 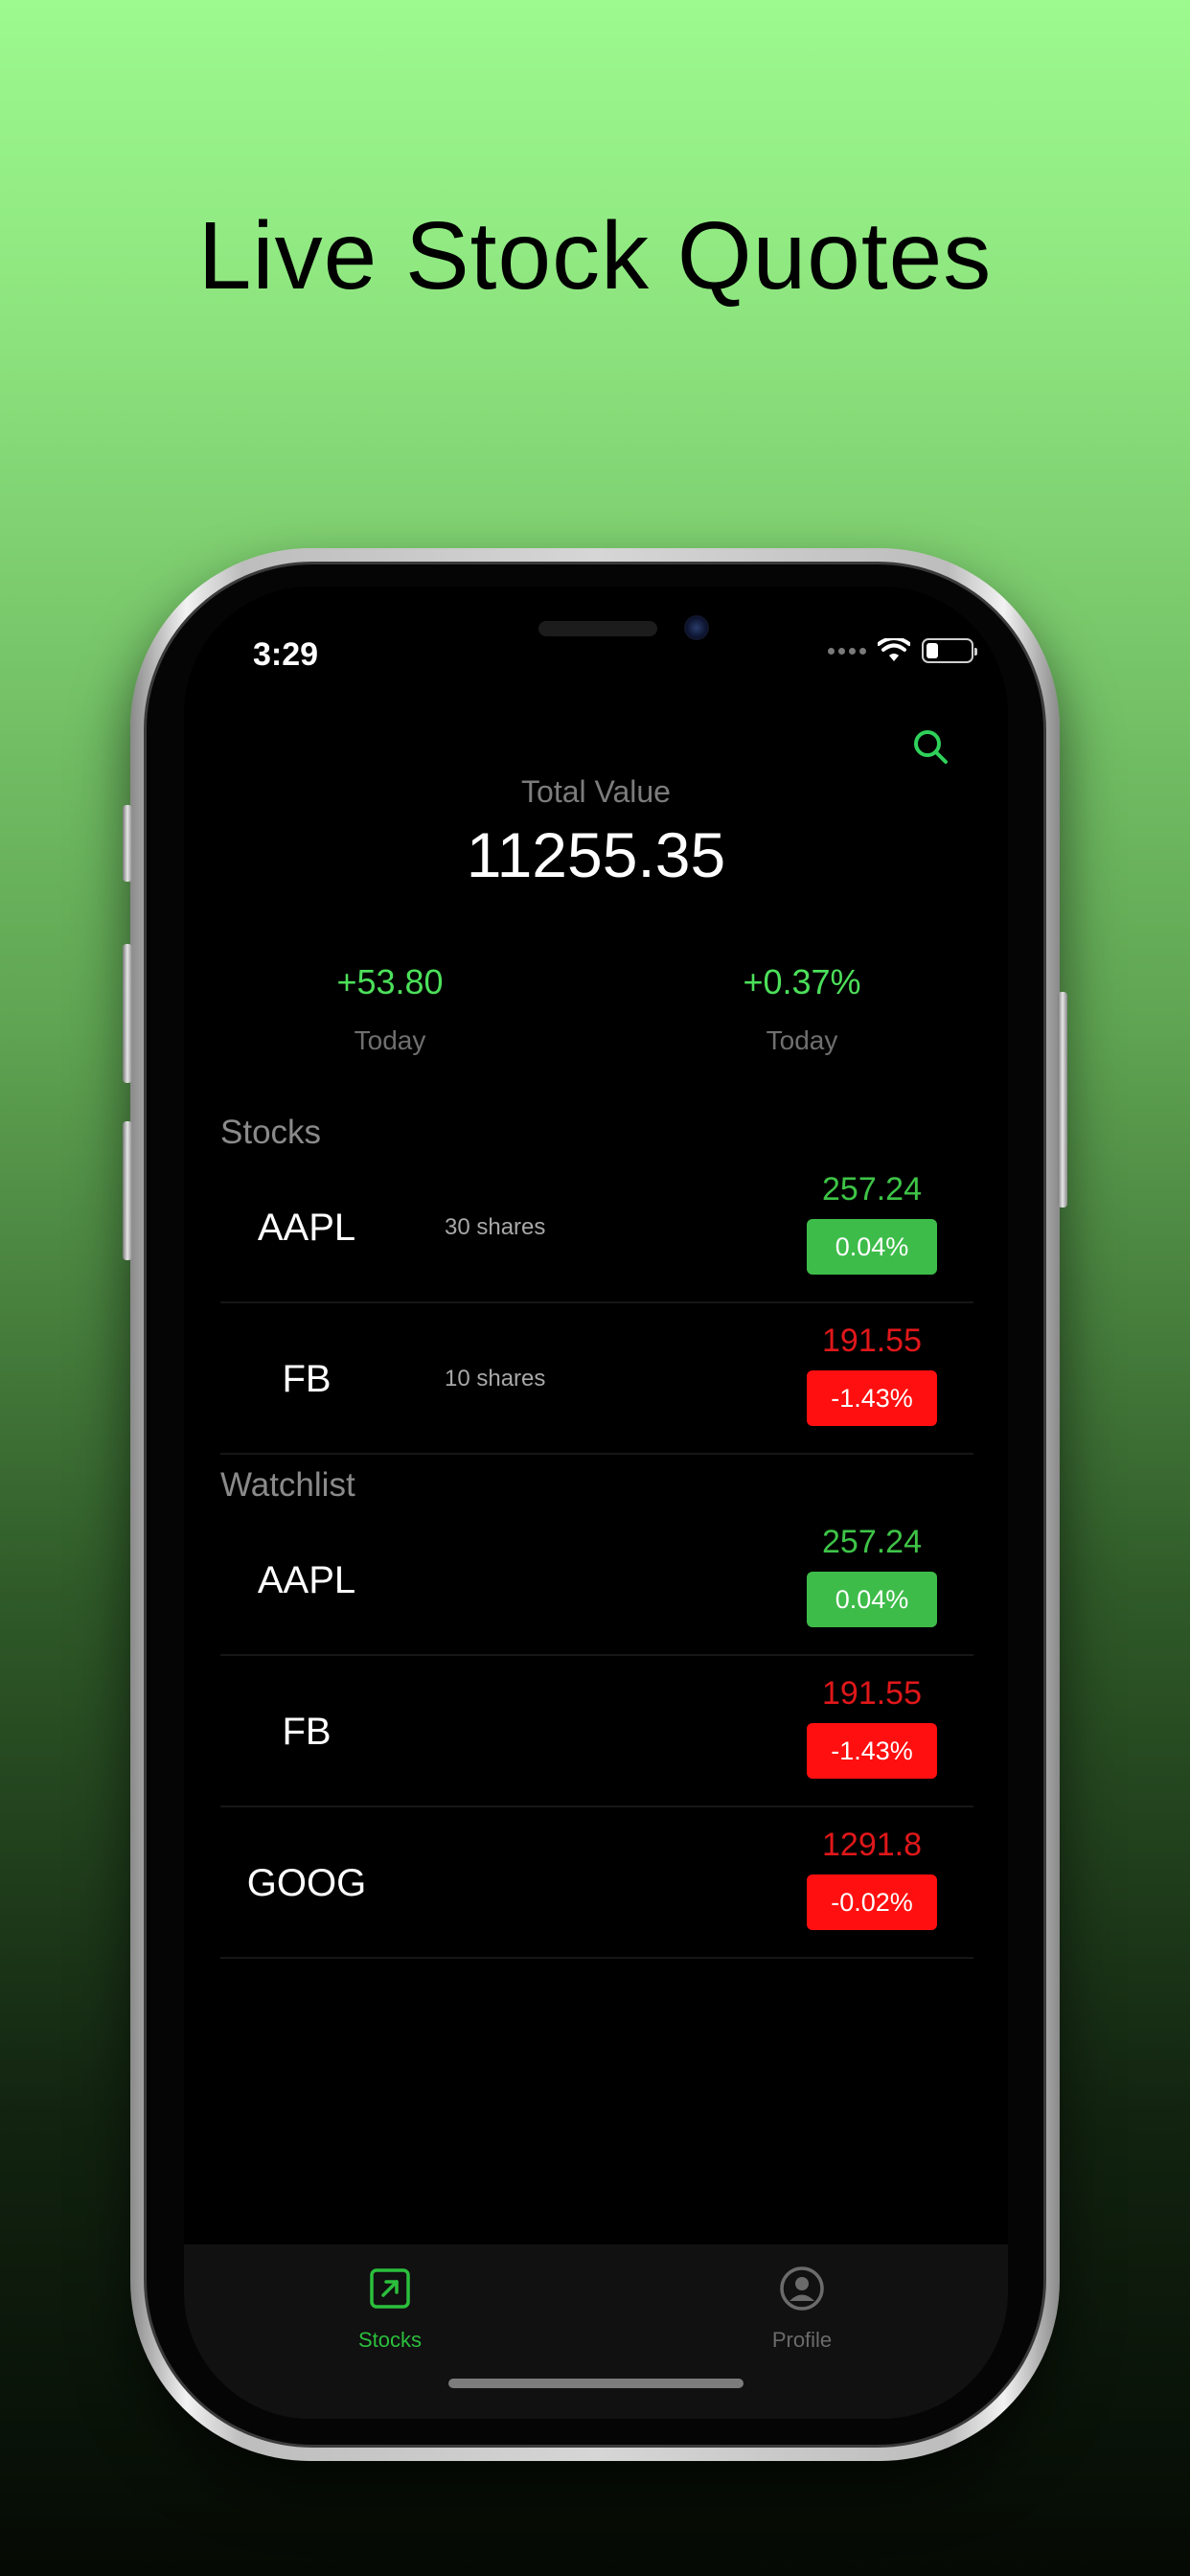 What do you see at coordinates (872, 1693) in the screenshot?
I see `watchlist-price: 191.55` at bounding box center [872, 1693].